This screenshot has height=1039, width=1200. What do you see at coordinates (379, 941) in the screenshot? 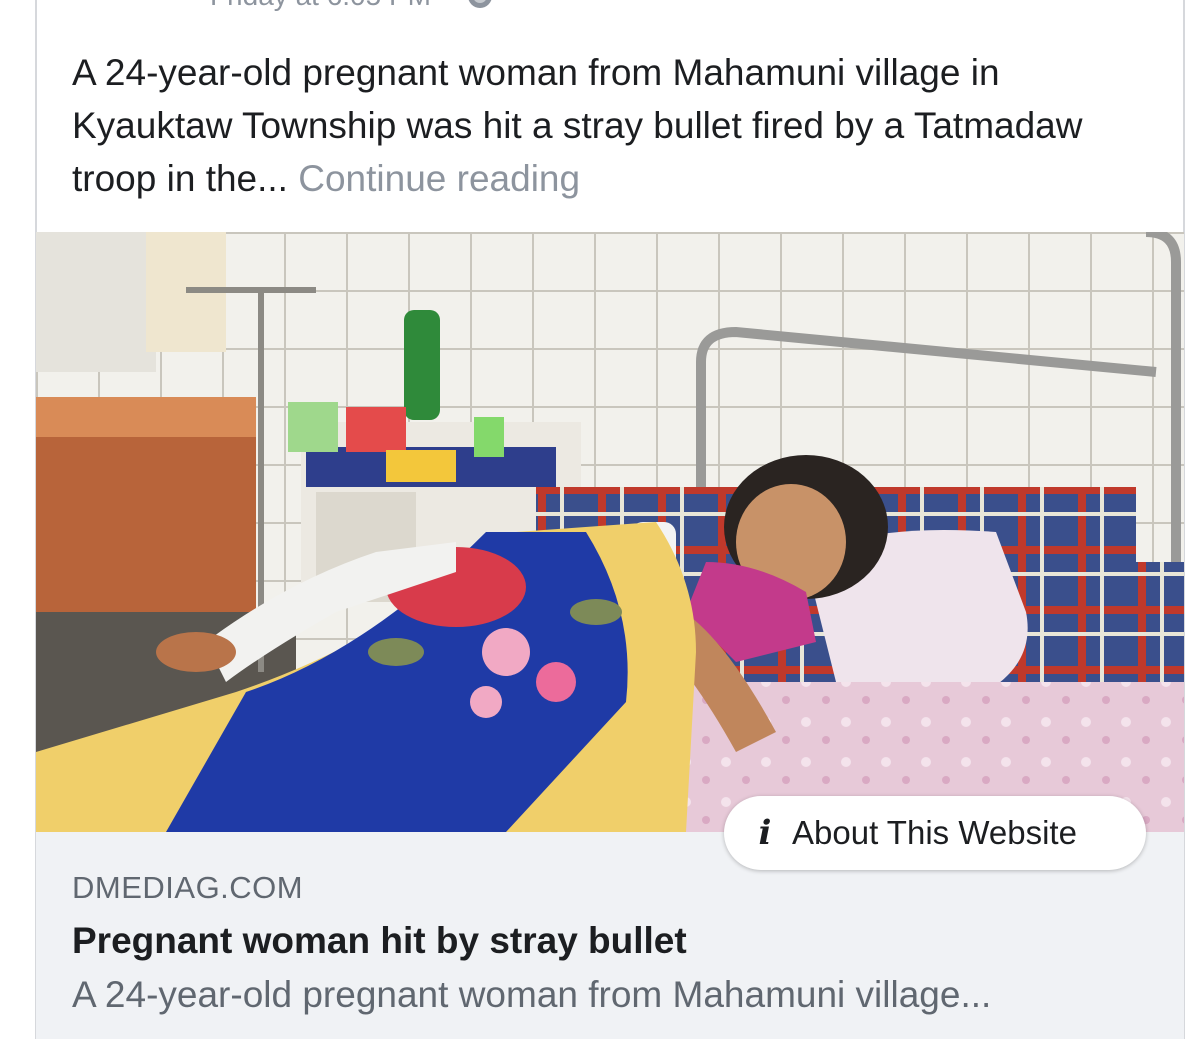
I see `link-headline: Pregnant woman hit by stray bullet` at bounding box center [379, 941].